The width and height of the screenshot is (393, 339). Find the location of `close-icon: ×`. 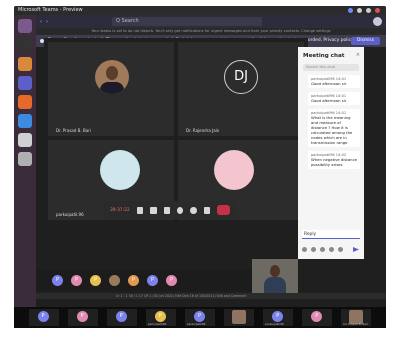

close-icon: × is located at coordinates (358, 55).